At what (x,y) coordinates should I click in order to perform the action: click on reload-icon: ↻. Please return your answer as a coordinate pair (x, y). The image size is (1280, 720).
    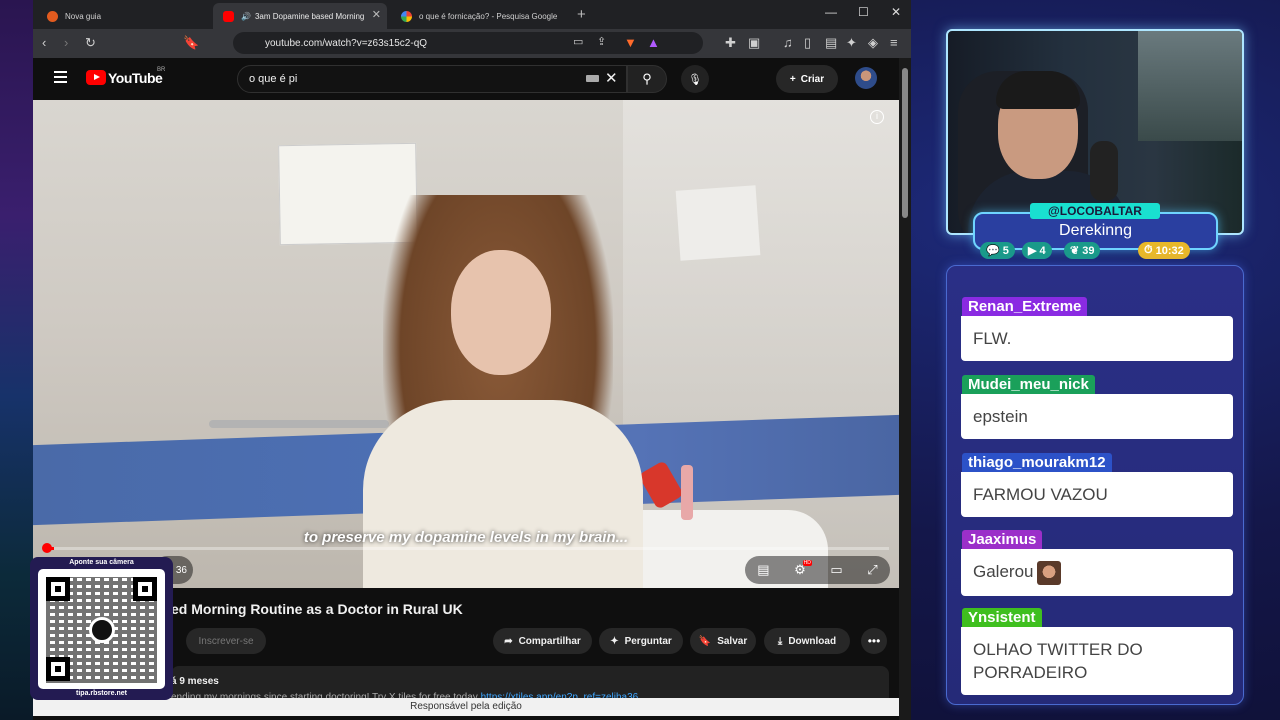
    Looking at the image, I should click on (90, 43).